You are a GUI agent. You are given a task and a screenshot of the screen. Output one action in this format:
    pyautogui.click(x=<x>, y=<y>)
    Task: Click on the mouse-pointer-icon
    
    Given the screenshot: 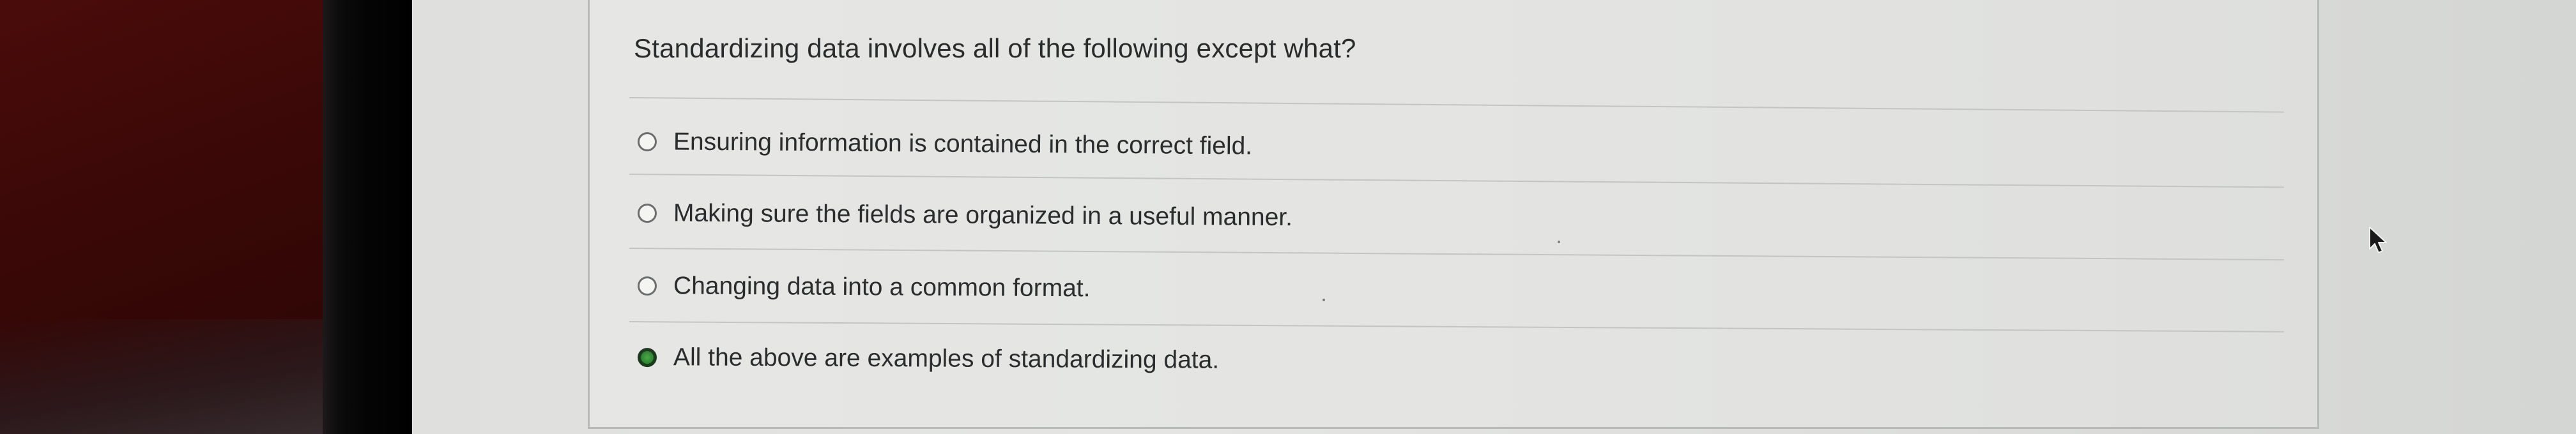 What is the action you would take?
    pyautogui.click(x=2378, y=240)
    